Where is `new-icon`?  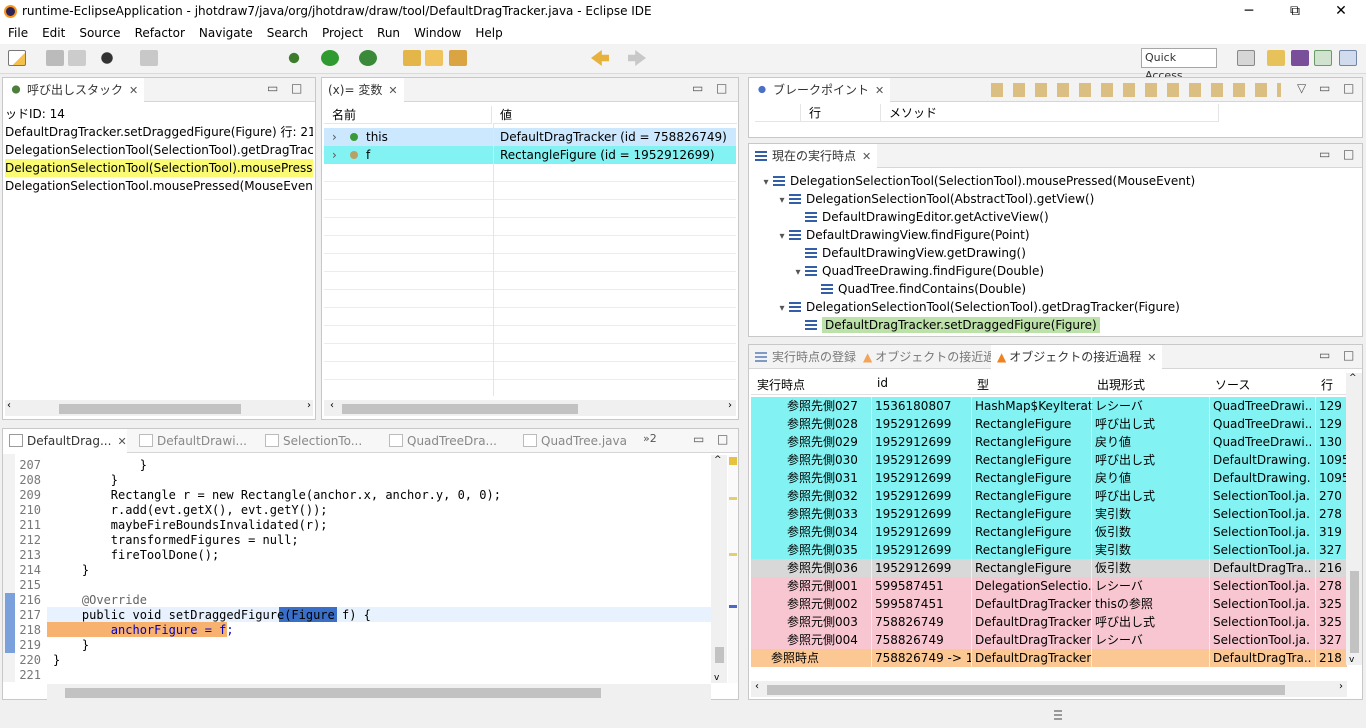 new-icon is located at coordinates (17, 58).